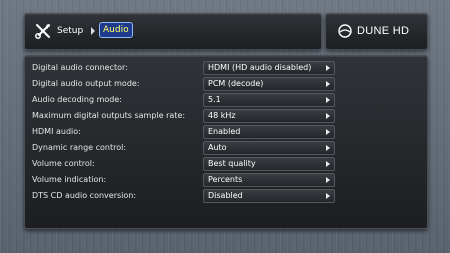  Describe the element at coordinates (269, 148) in the screenshot. I see `setting-value-selector: Auto` at that location.